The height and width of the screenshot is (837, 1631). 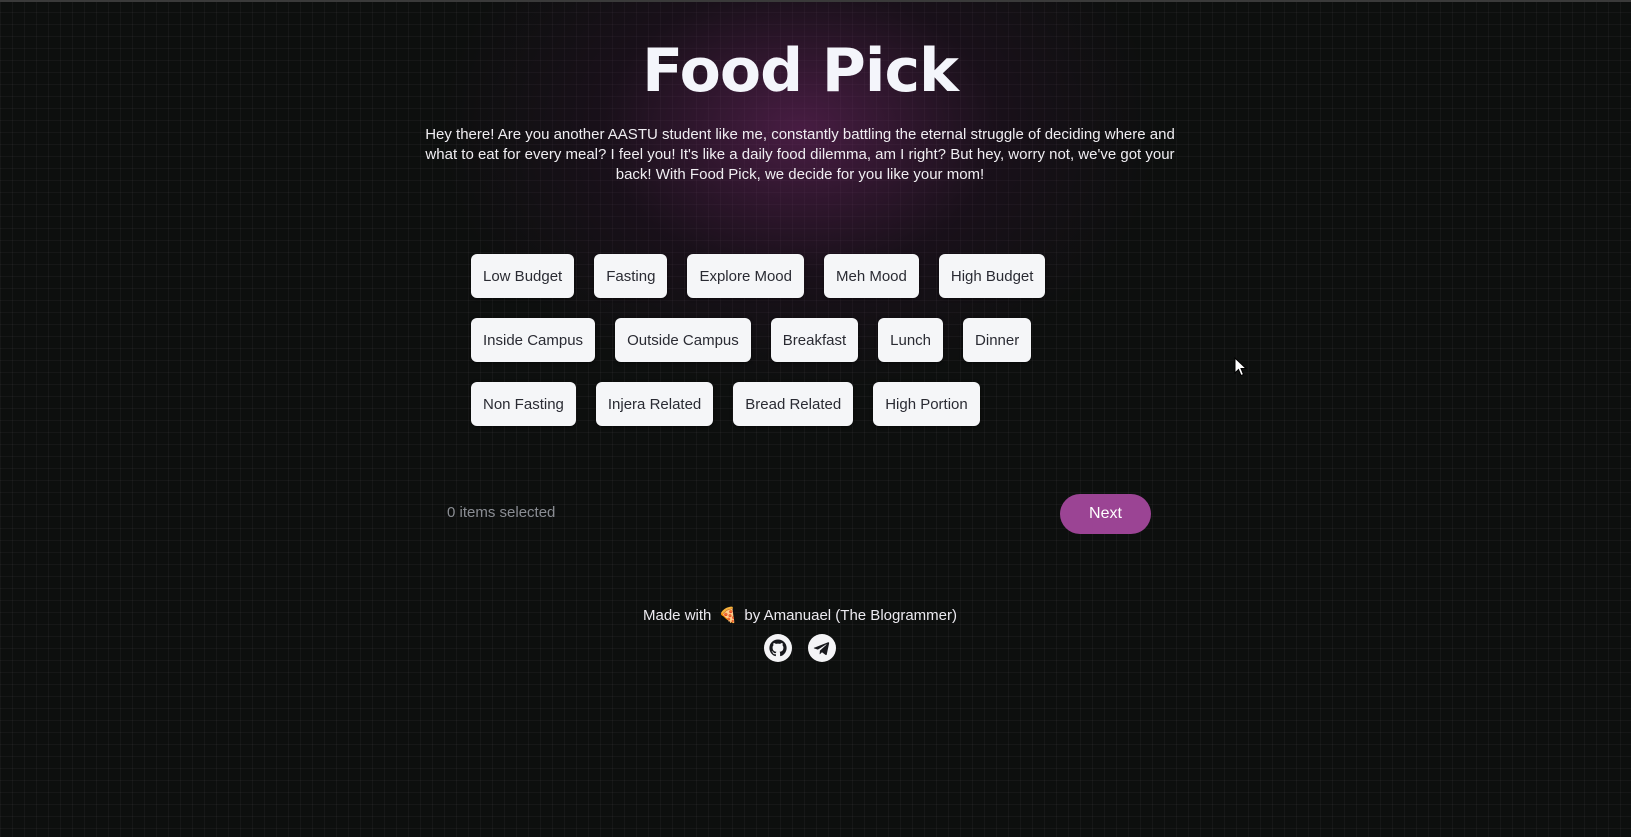 What do you see at coordinates (1105, 514) in the screenshot?
I see `next-button: Next` at bounding box center [1105, 514].